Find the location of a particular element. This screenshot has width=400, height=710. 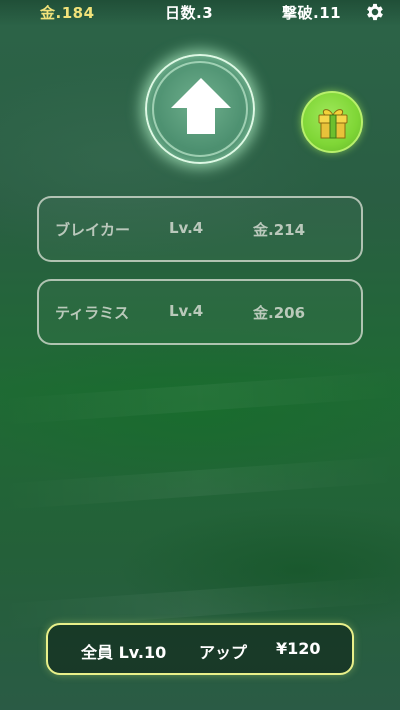

level-up-all-button: 全員 Lv.10 アップ ¥120 is located at coordinates (200, 649).